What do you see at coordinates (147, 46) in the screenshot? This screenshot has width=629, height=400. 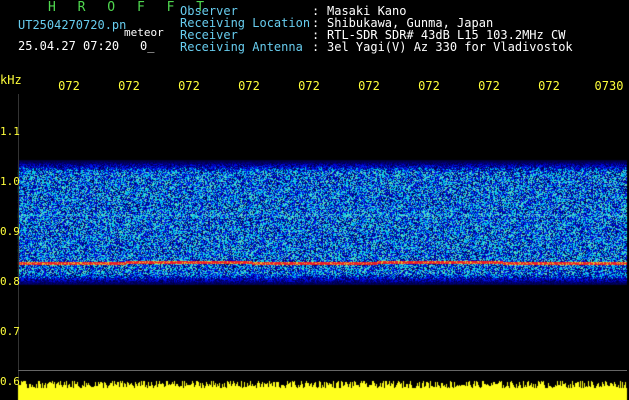 I see `meteor-count: 0_` at bounding box center [147, 46].